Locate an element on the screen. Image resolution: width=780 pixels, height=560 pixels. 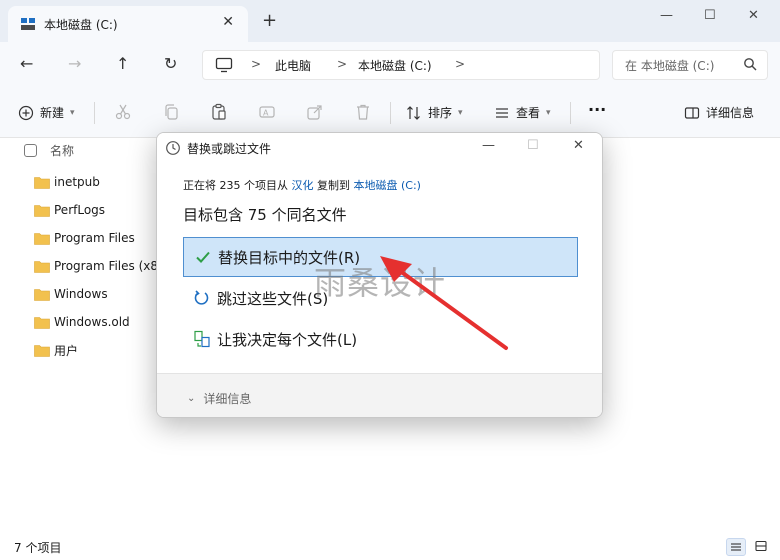
dialog-close-button: ✕ is located at coordinates (578, 145).